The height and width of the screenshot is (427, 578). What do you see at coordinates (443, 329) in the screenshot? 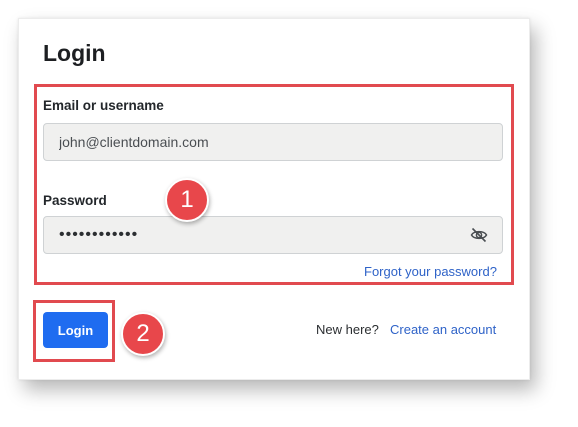
I see `create-account-link: Create an account` at bounding box center [443, 329].